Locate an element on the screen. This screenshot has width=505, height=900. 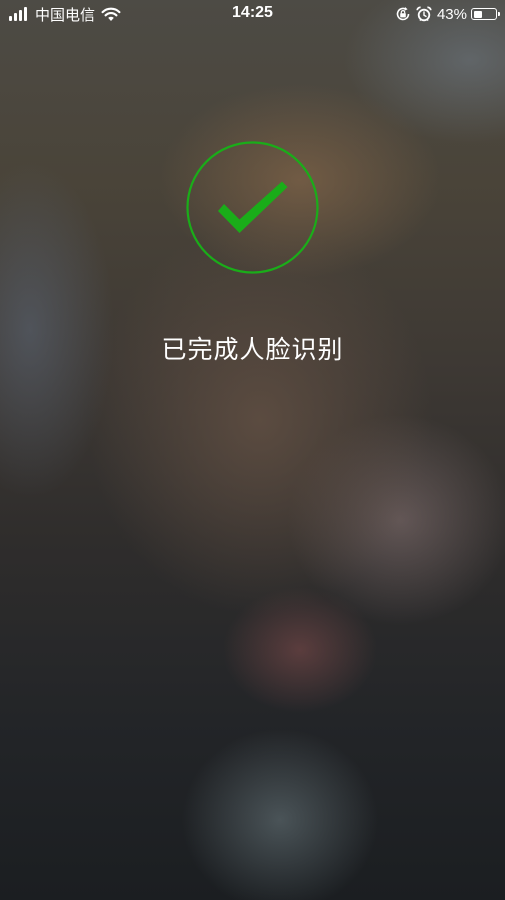
status-bar-right: 43% is located at coordinates (447, 14).